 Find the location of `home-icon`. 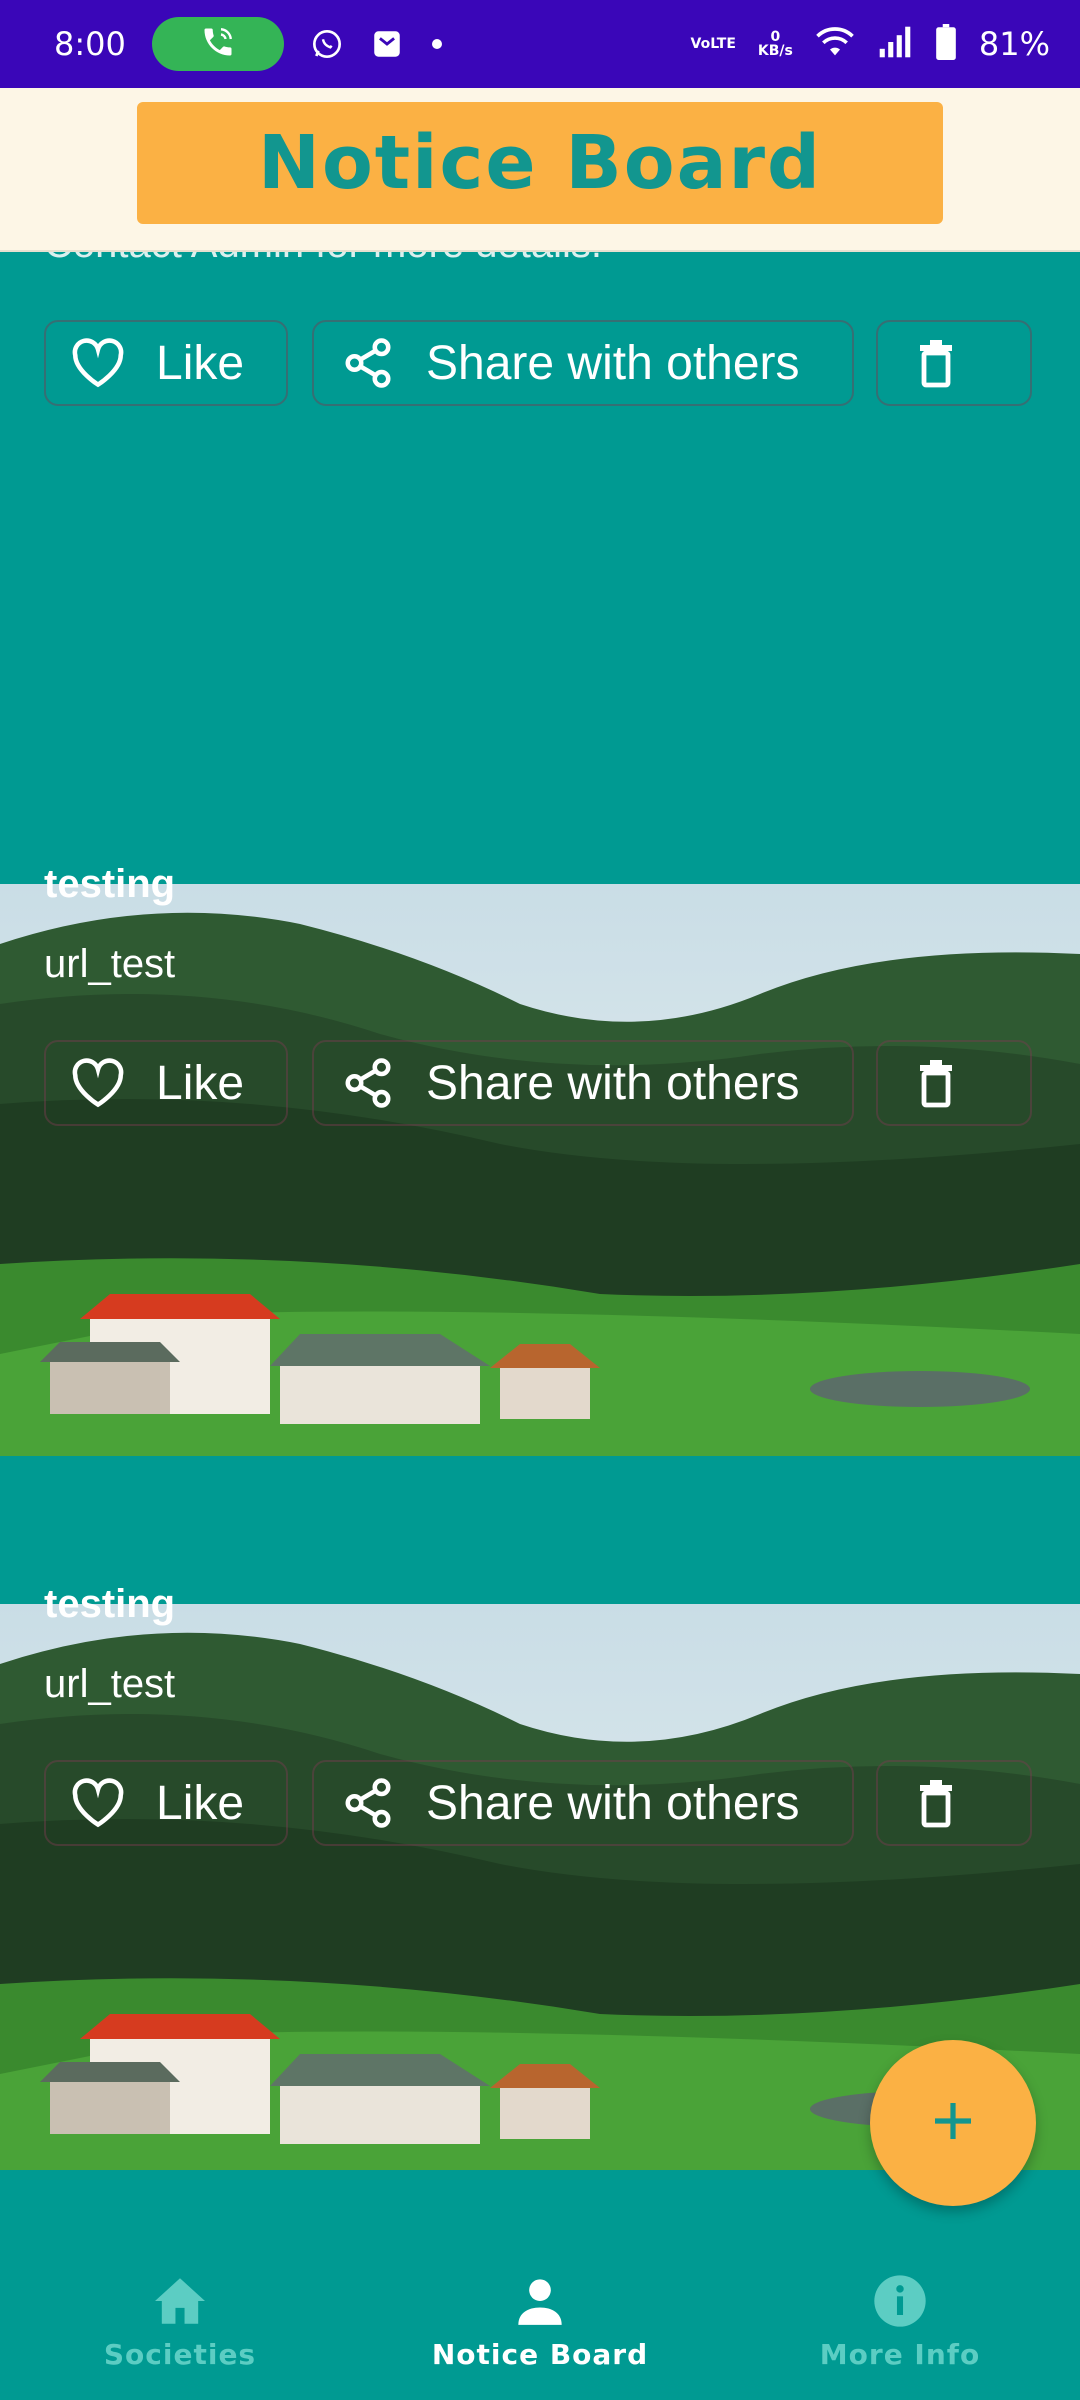

home-icon is located at coordinates (180, 2301).